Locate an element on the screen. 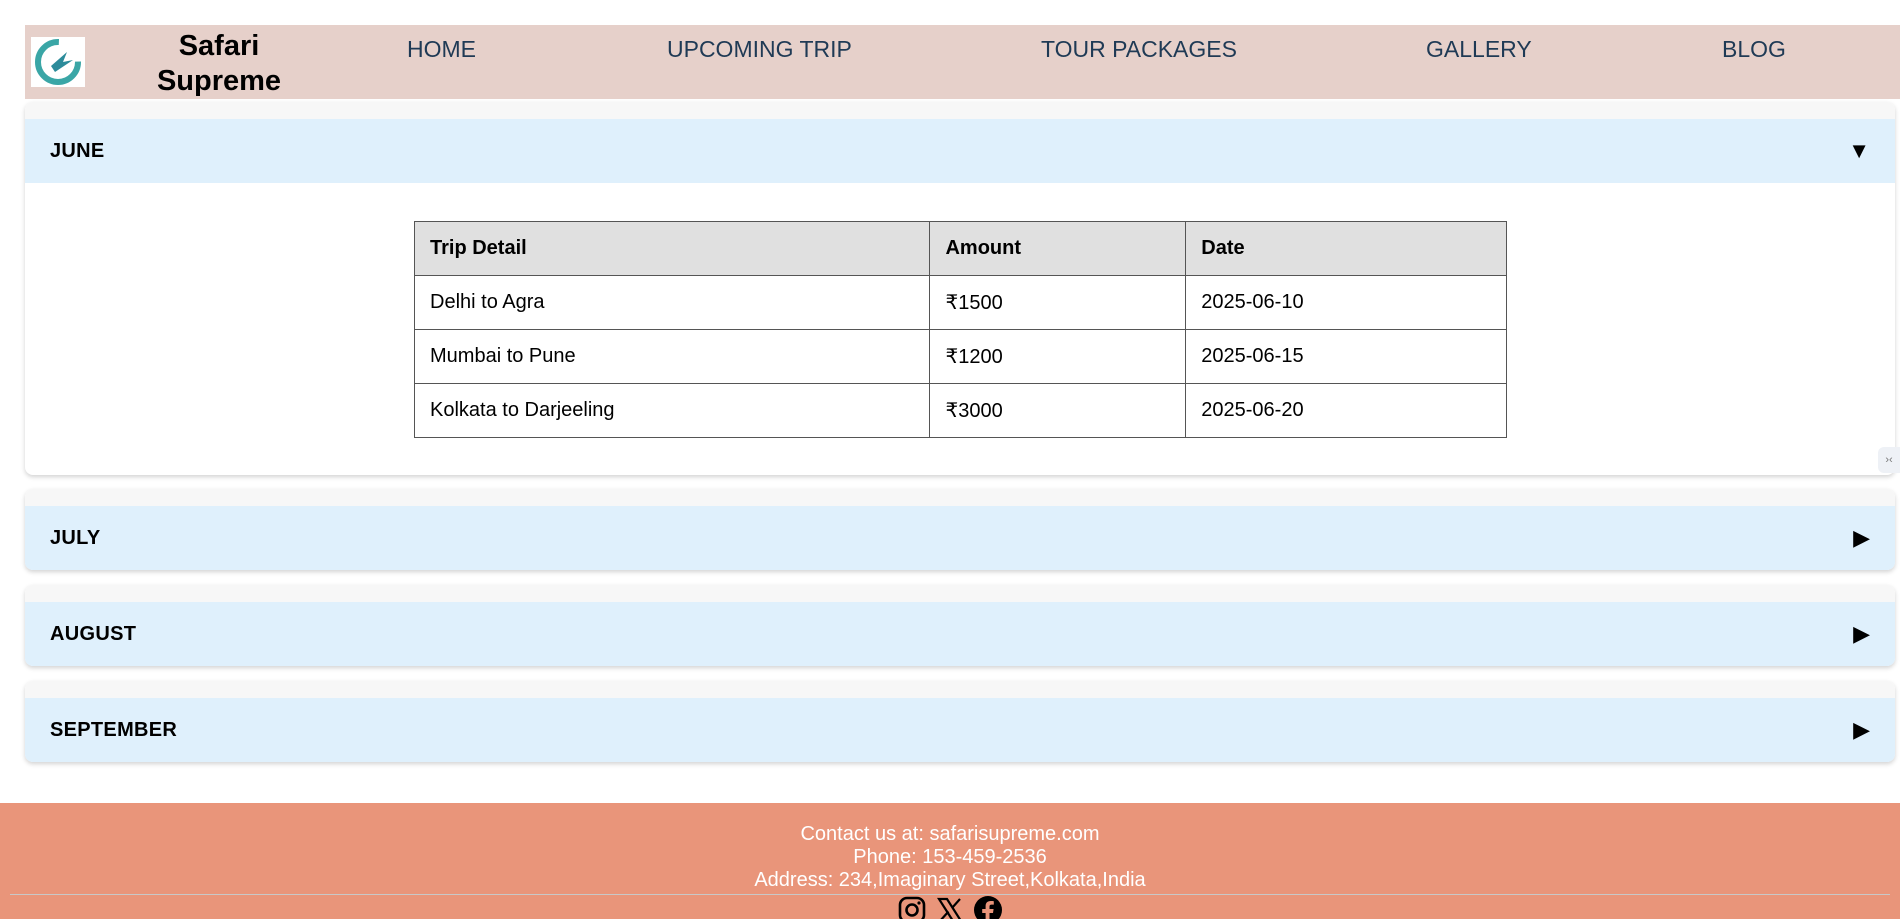  brand-line-2: Supreme is located at coordinates (219, 81).